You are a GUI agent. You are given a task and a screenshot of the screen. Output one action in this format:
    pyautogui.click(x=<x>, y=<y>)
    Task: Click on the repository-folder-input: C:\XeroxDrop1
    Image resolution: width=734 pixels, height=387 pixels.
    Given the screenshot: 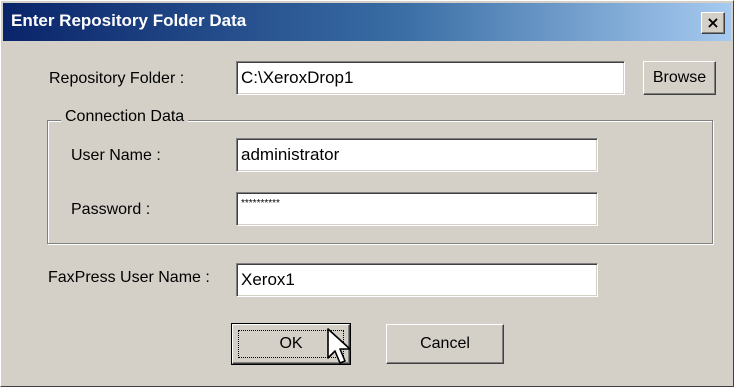 What is the action you would take?
    pyautogui.click(x=430, y=78)
    